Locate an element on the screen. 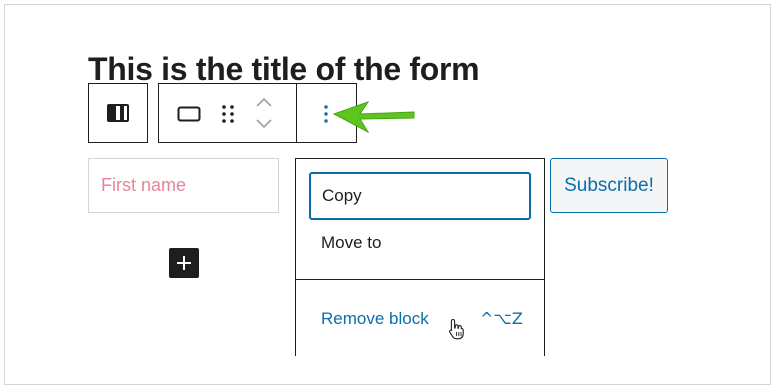  block-split-icon is located at coordinates (118, 113).